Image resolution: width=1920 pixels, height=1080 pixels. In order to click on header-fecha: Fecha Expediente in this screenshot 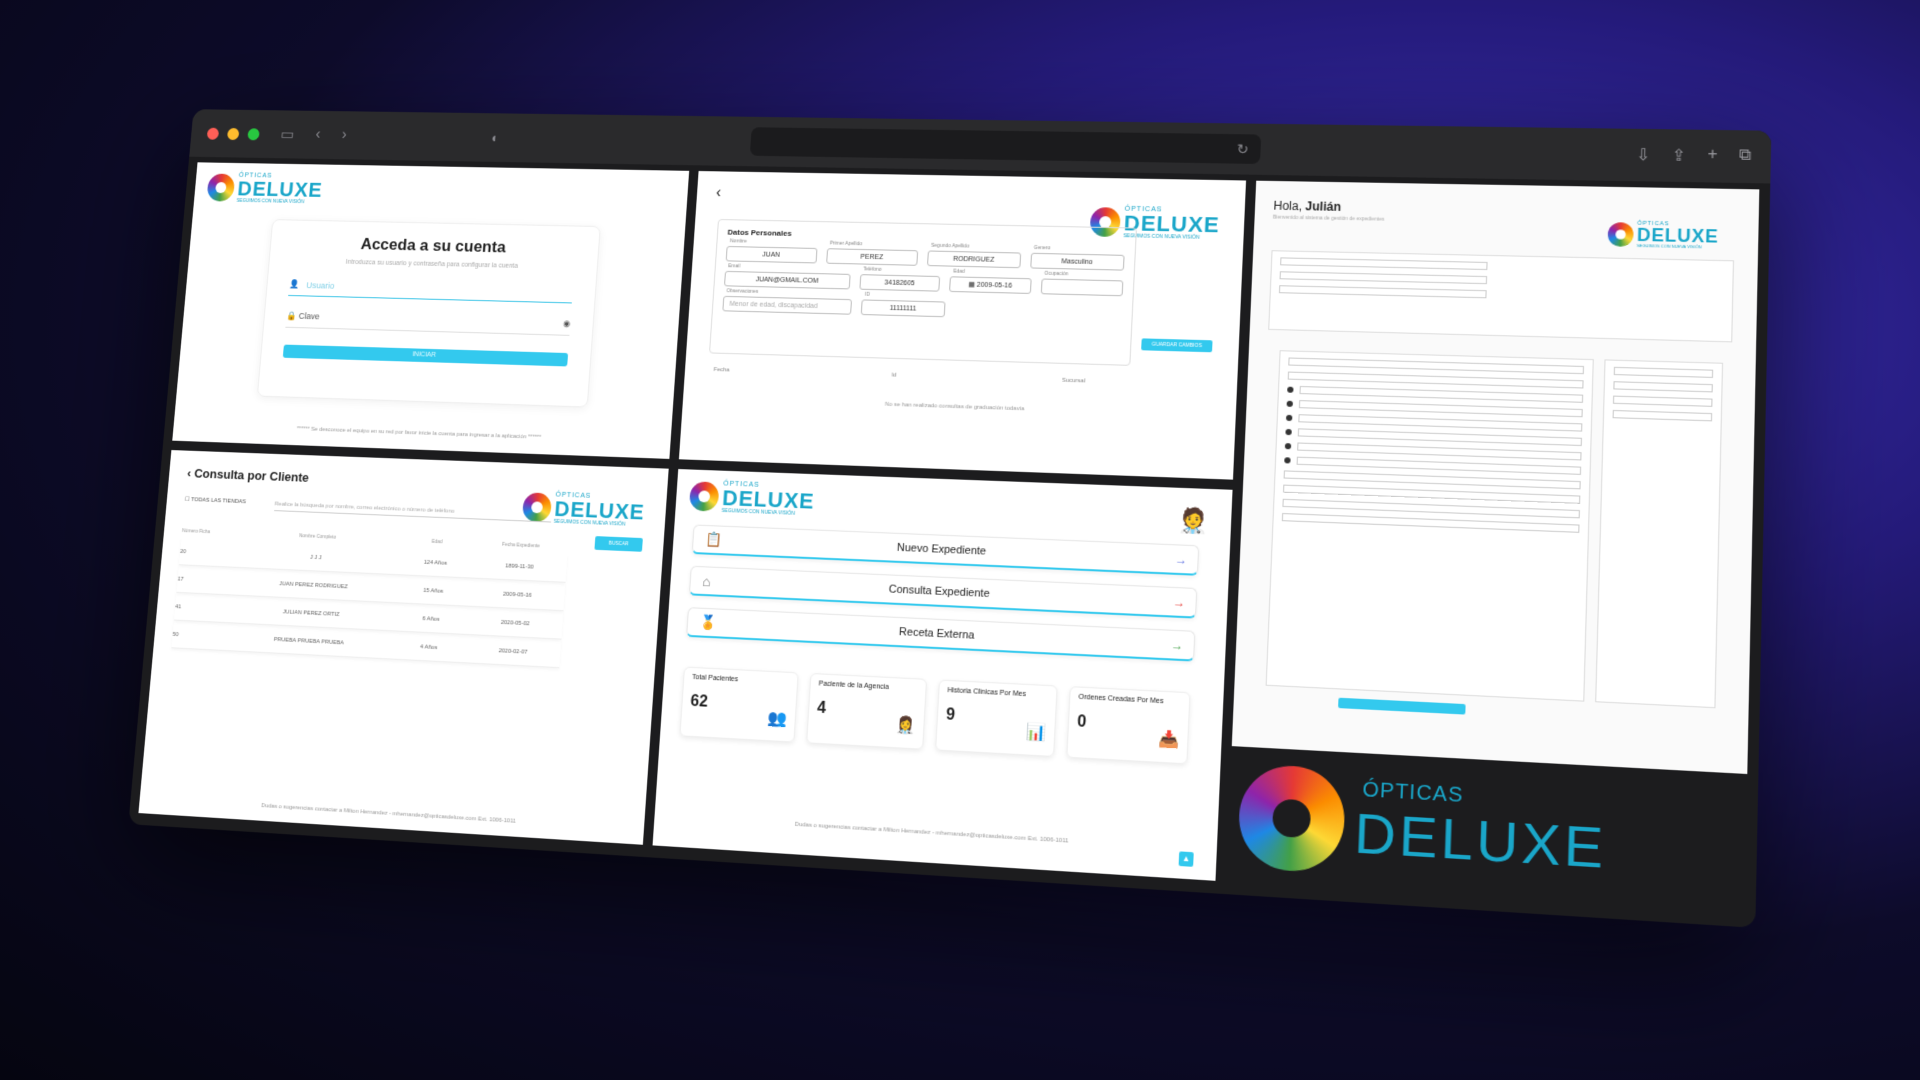, I will do `click(521, 545)`.